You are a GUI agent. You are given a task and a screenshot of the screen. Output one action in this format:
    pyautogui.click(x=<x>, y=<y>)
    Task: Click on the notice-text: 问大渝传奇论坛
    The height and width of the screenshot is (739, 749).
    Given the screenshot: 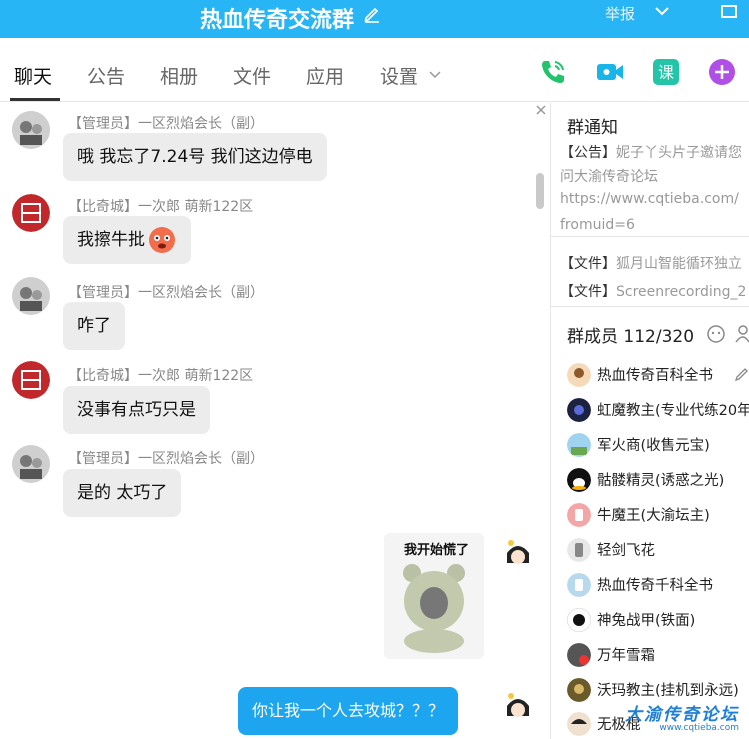 What is the action you would take?
    pyautogui.click(x=609, y=177)
    